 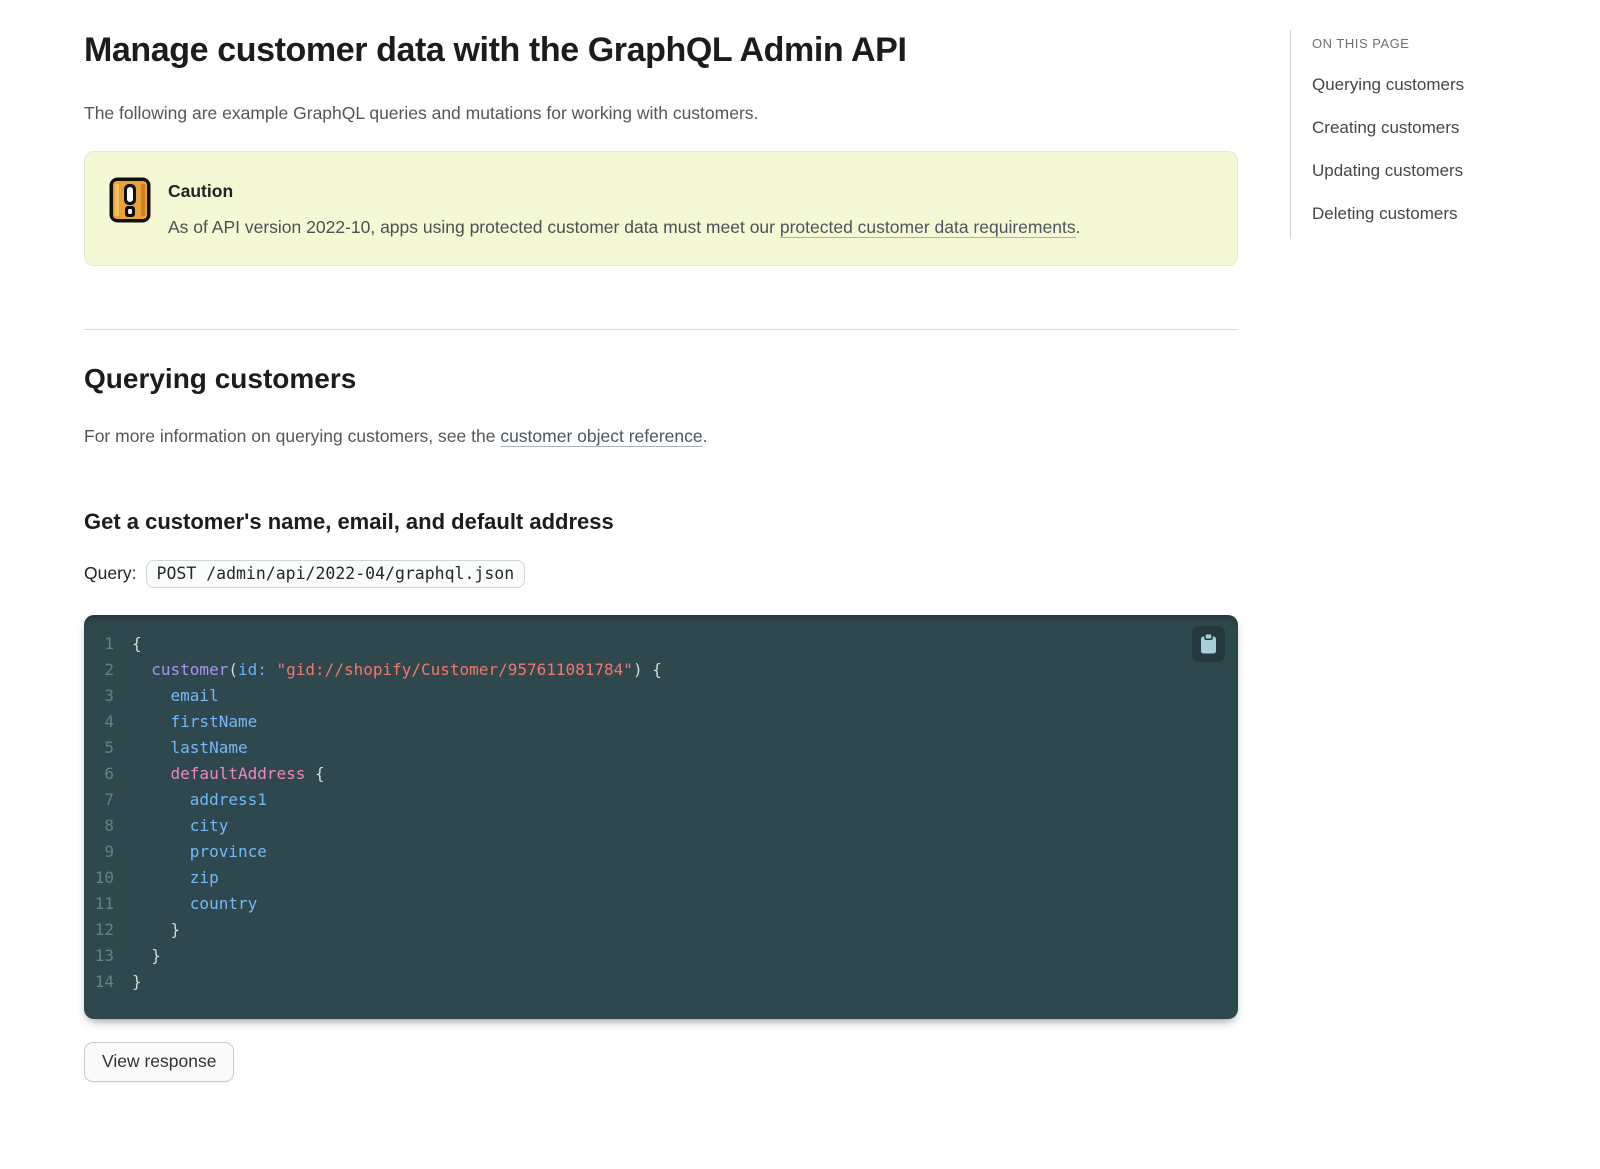 What do you see at coordinates (104, 981) in the screenshot?
I see `line-number: 14` at bounding box center [104, 981].